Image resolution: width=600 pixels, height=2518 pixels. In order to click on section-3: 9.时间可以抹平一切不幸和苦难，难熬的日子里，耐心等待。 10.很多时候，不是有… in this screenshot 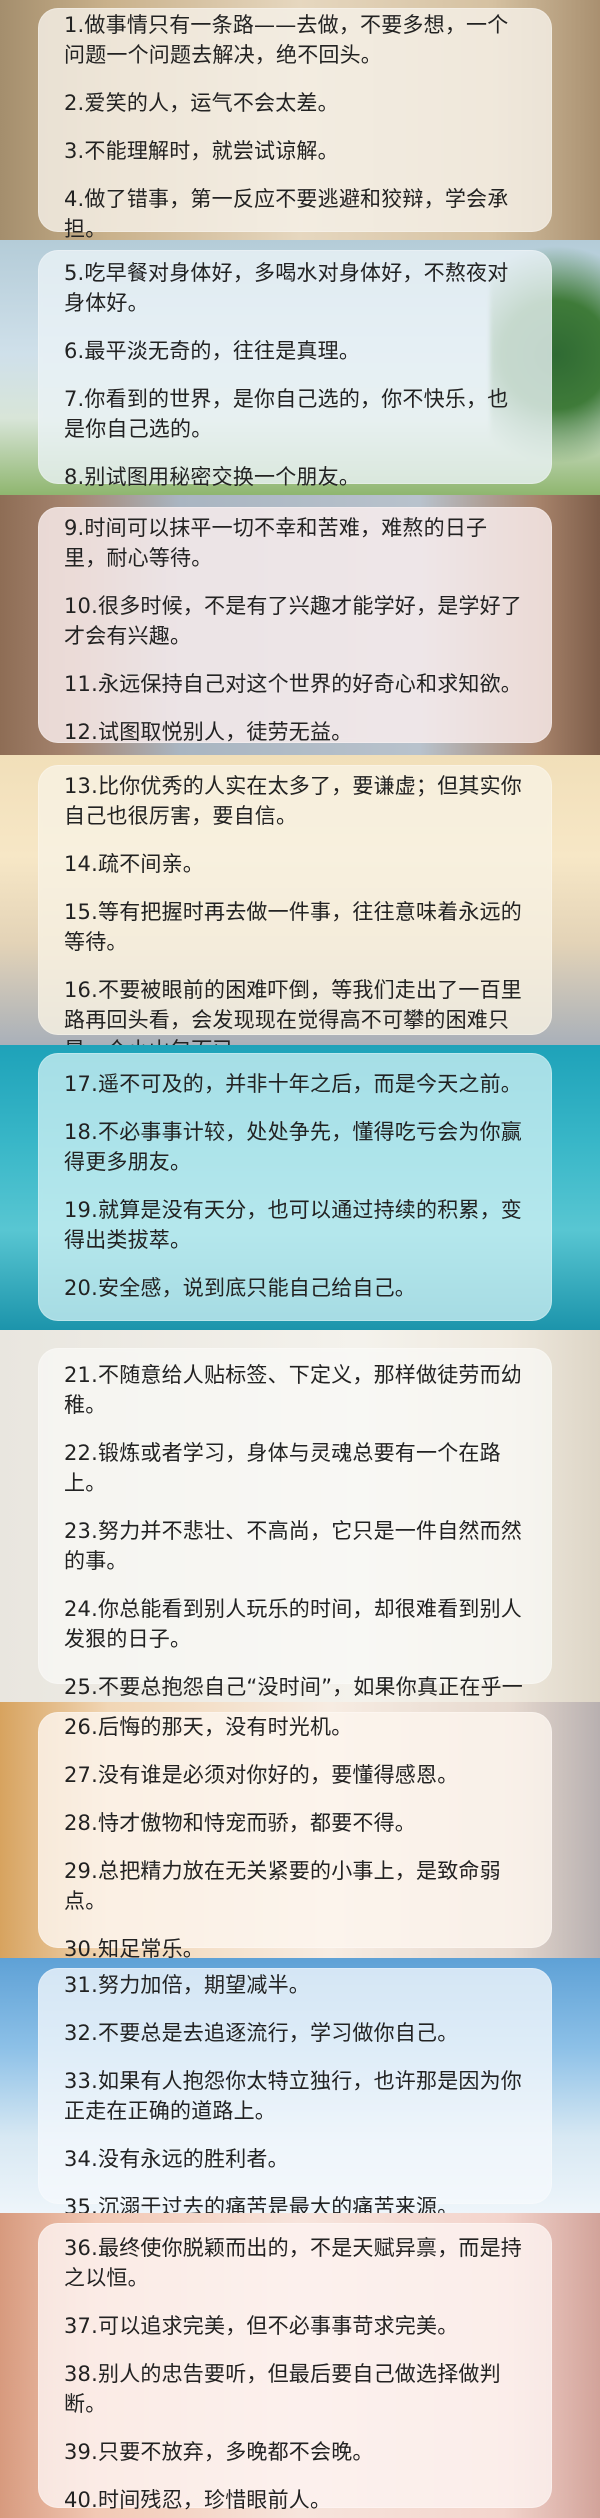, I will do `click(300, 625)`.